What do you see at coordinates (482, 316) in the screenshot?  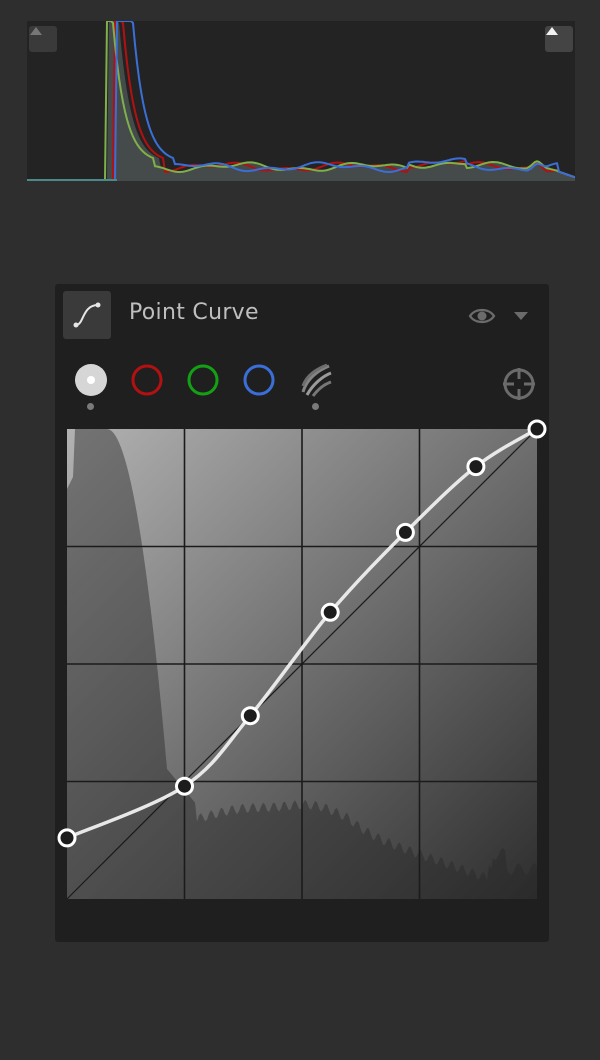 I see `eye-icon` at bounding box center [482, 316].